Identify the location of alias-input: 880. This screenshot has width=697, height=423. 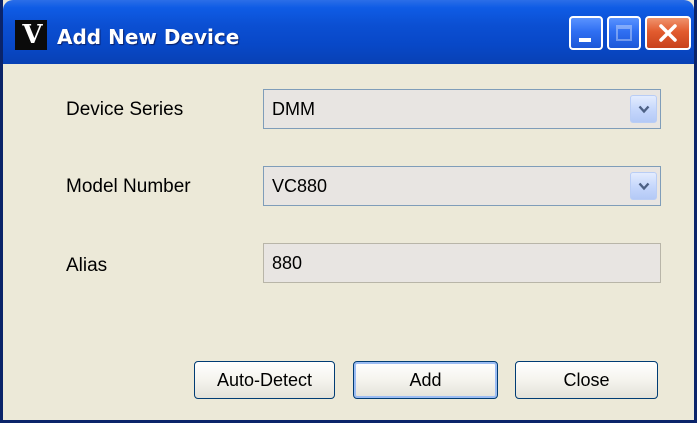
(462, 263).